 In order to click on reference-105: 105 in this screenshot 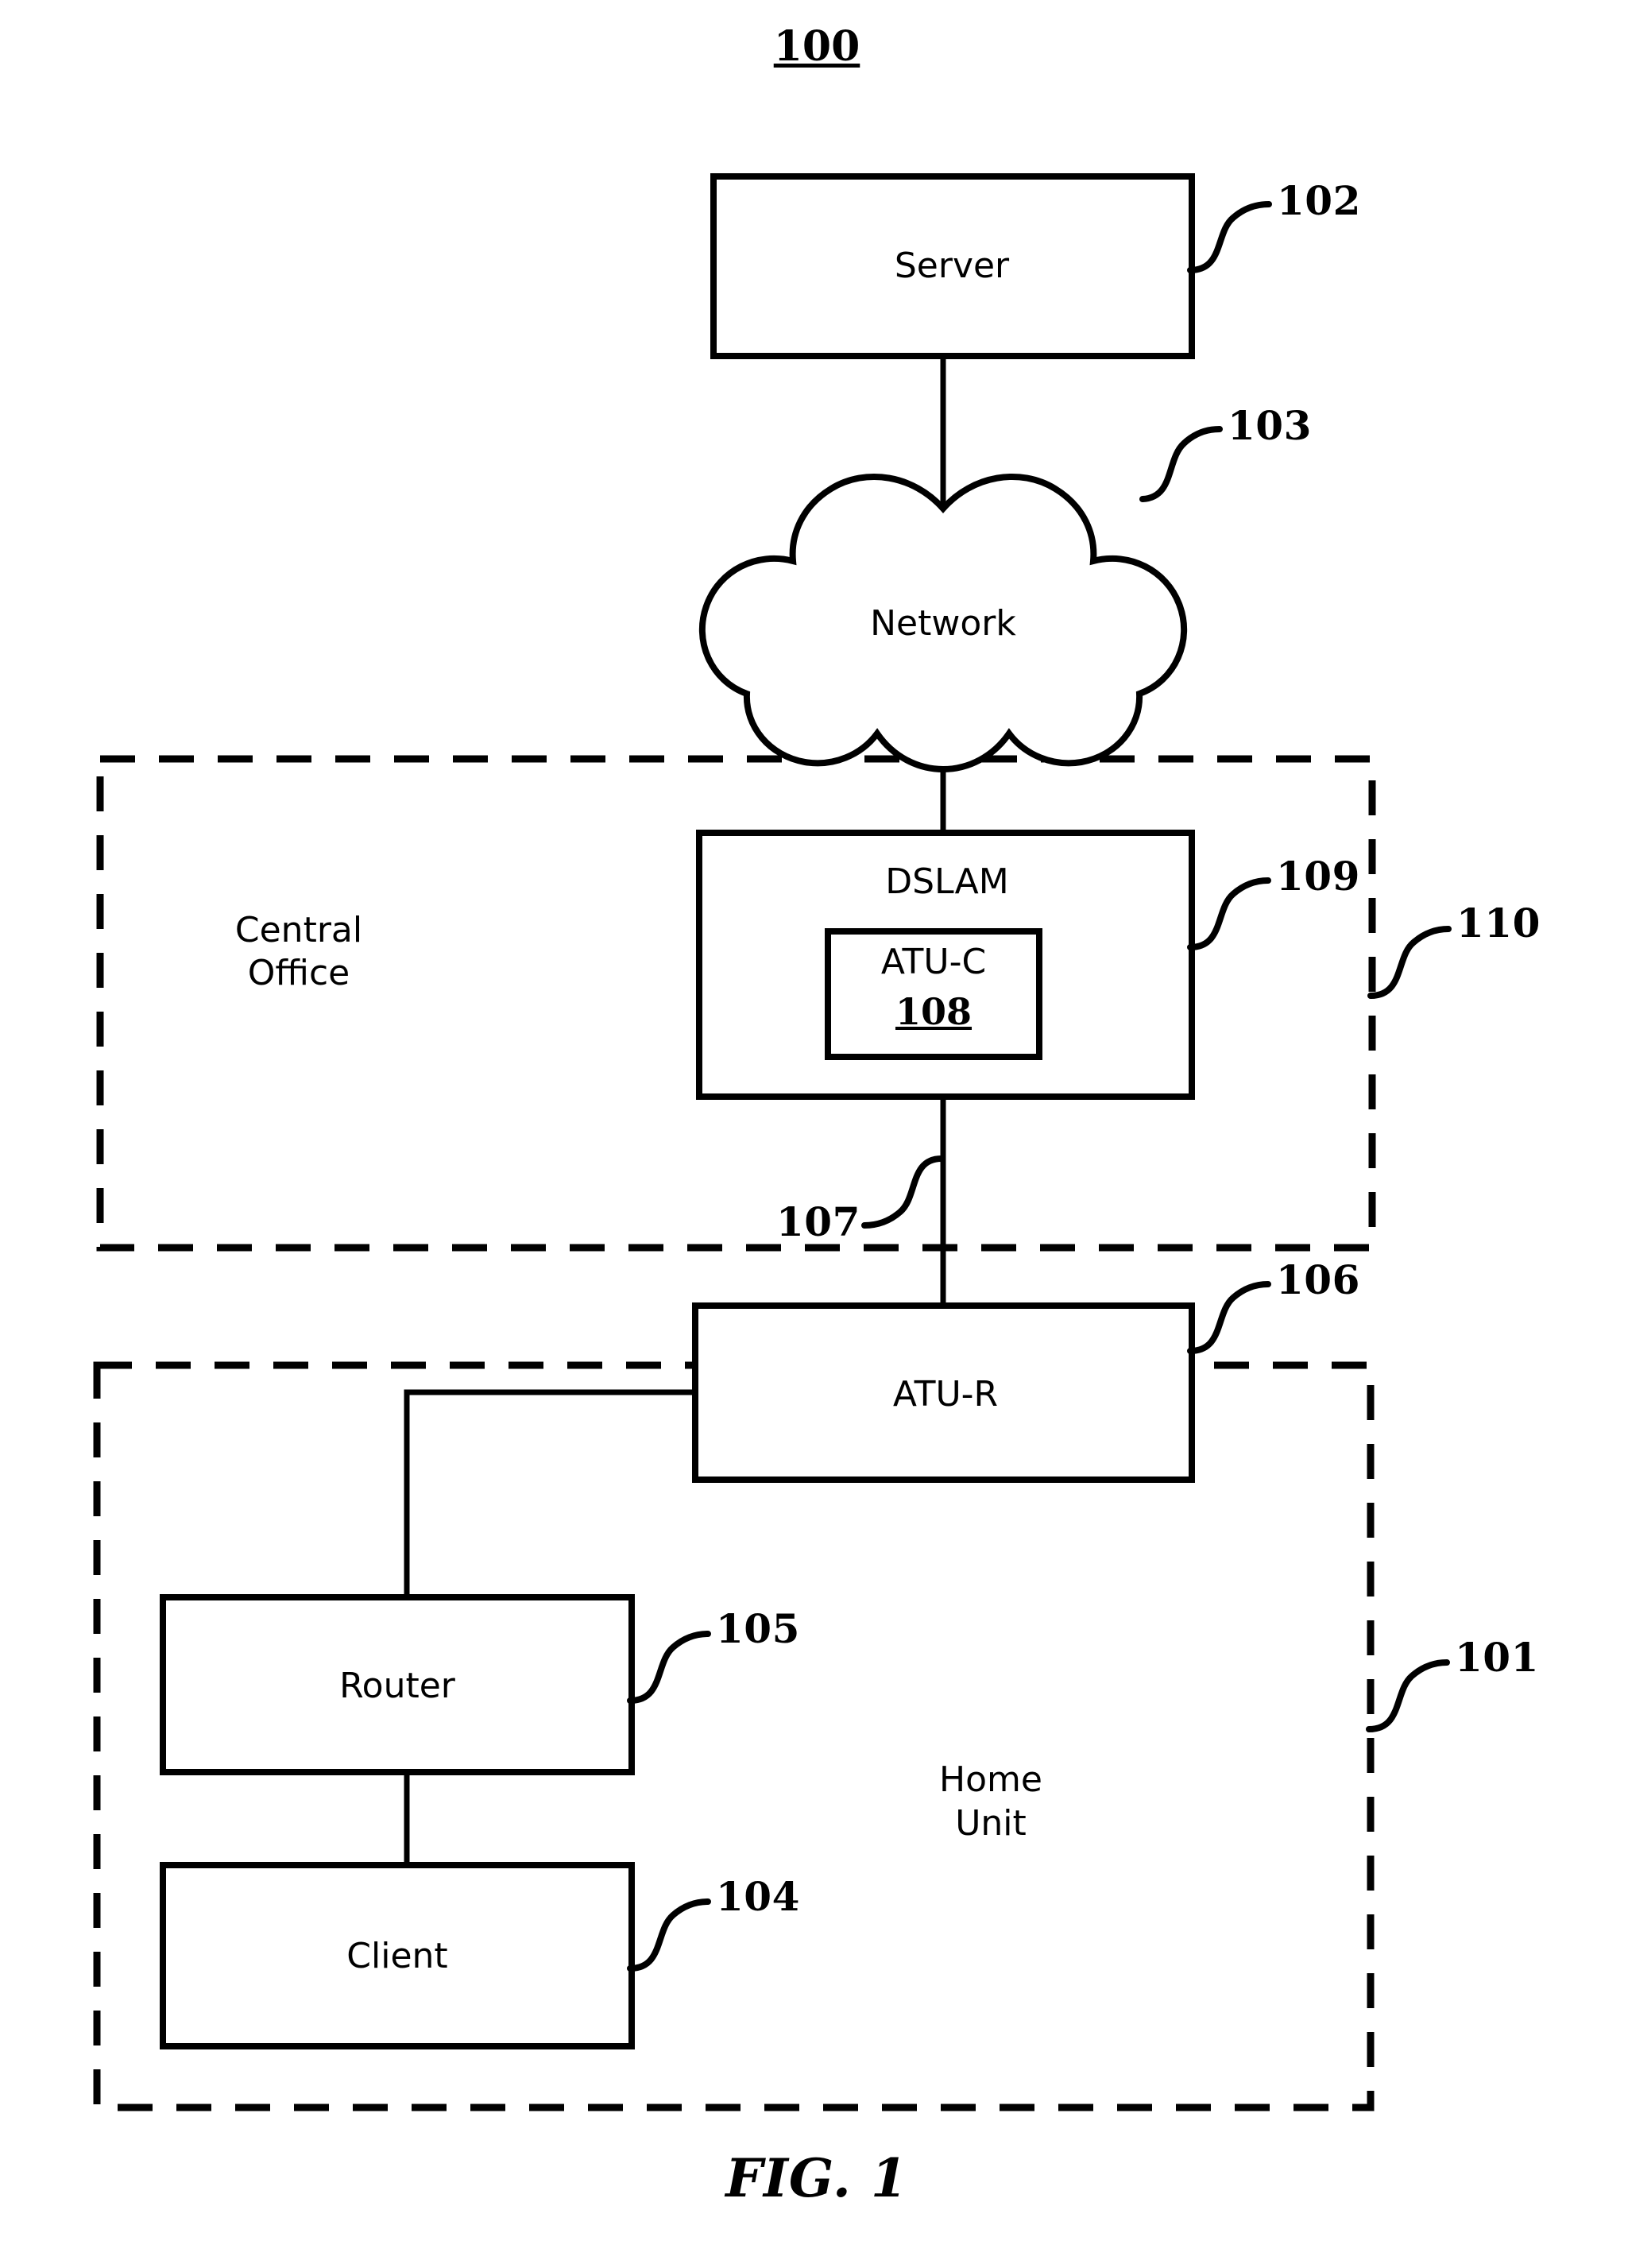, I will do `click(758, 1628)`.